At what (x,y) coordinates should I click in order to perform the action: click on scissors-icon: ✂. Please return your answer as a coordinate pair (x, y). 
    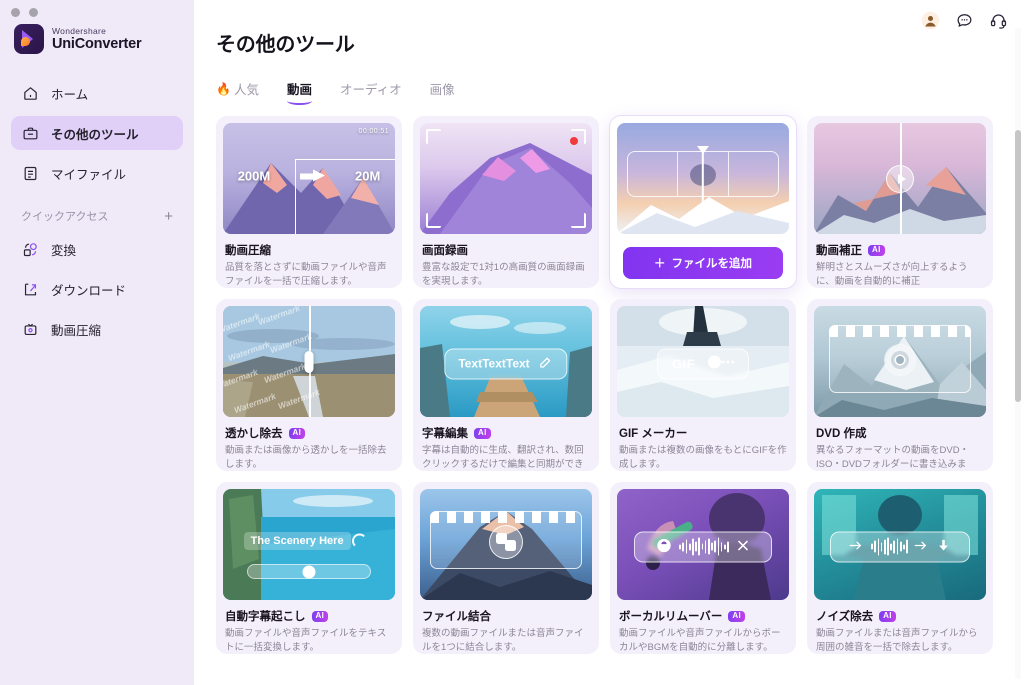
    Looking at the image, I should click on (703, 221).